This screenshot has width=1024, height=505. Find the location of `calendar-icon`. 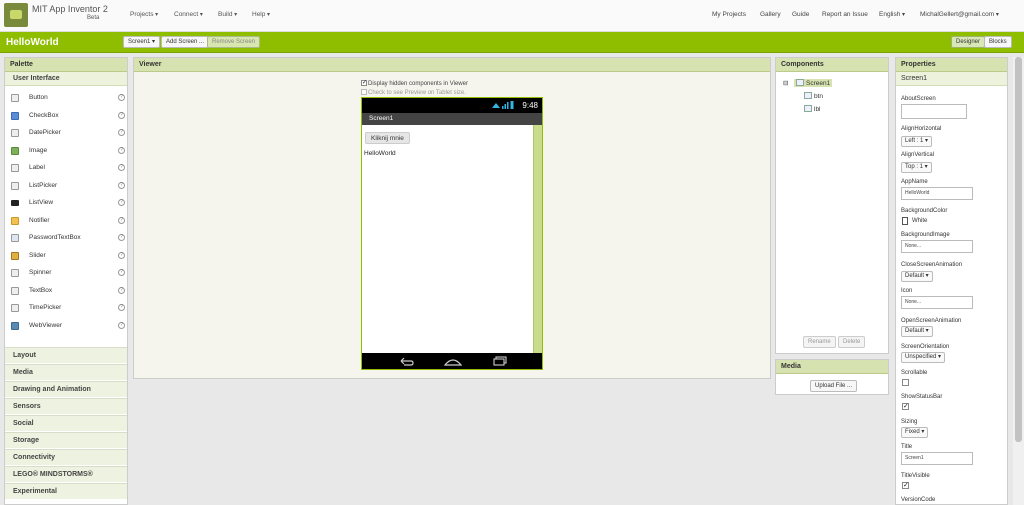

calendar-icon is located at coordinates (15, 133).